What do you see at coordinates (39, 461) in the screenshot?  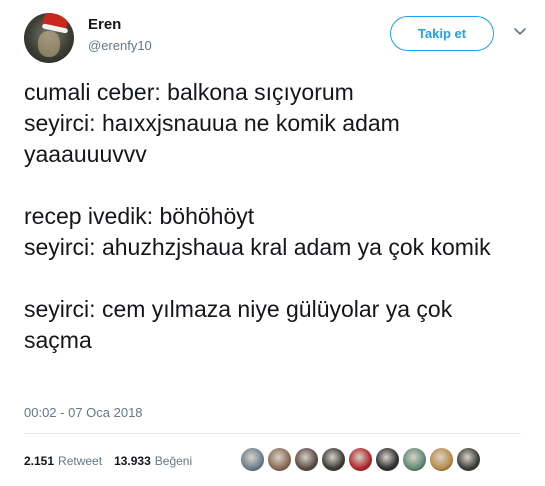 I see `retweet-count: 2.151` at bounding box center [39, 461].